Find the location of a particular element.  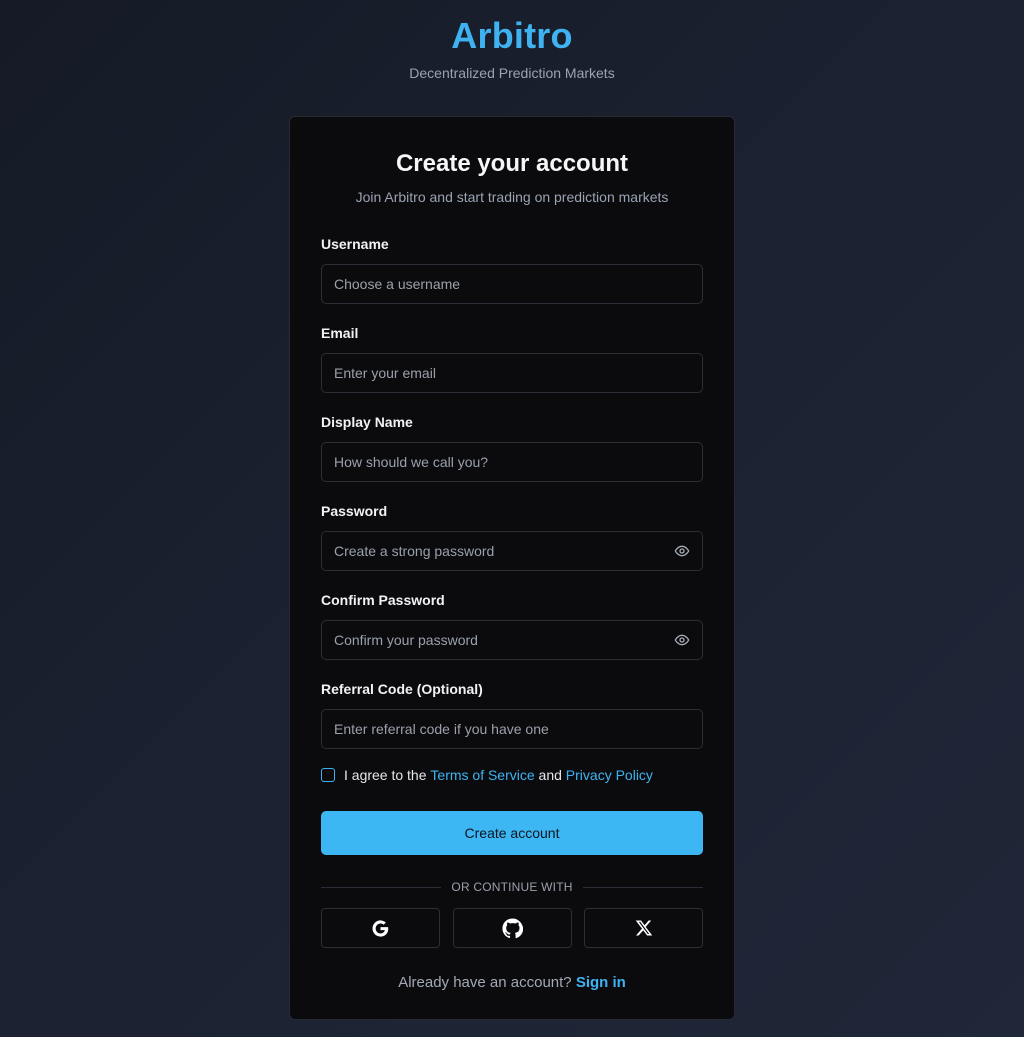

github-icon is located at coordinates (512, 927).